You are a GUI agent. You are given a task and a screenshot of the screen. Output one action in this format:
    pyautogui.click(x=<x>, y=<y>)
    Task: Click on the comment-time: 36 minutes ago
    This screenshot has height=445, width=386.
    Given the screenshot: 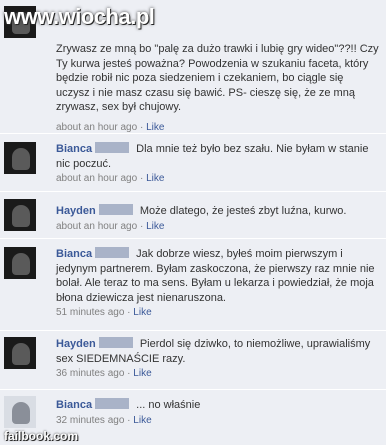 What is the action you would take?
    pyautogui.click(x=90, y=373)
    